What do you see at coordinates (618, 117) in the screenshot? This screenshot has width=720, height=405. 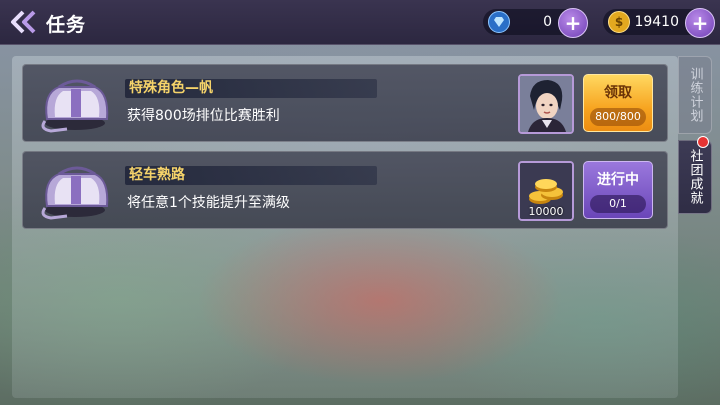 I see `claim-progress: 800/800` at bounding box center [618, 117].